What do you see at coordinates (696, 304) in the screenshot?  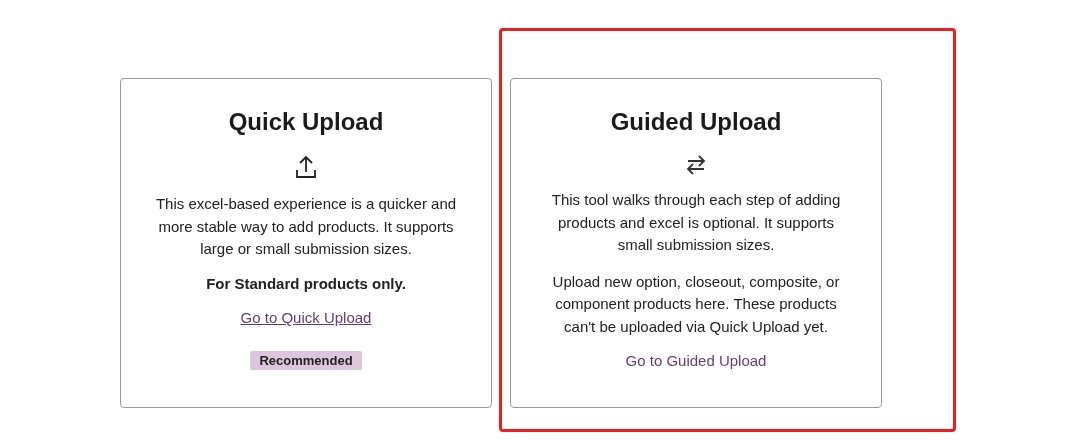 I see `card-description: Upload new option, closeout, composite, or component products here. These products can't be uploaded via Quick Upload yet.` at bounding box center [696, 304].